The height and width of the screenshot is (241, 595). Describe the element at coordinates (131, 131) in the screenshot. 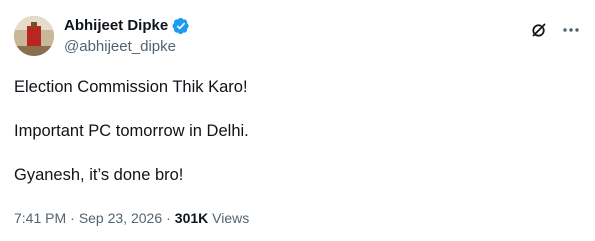

I see `tweet-text-line: Important PC tomorrow in Delhi.` at that location.